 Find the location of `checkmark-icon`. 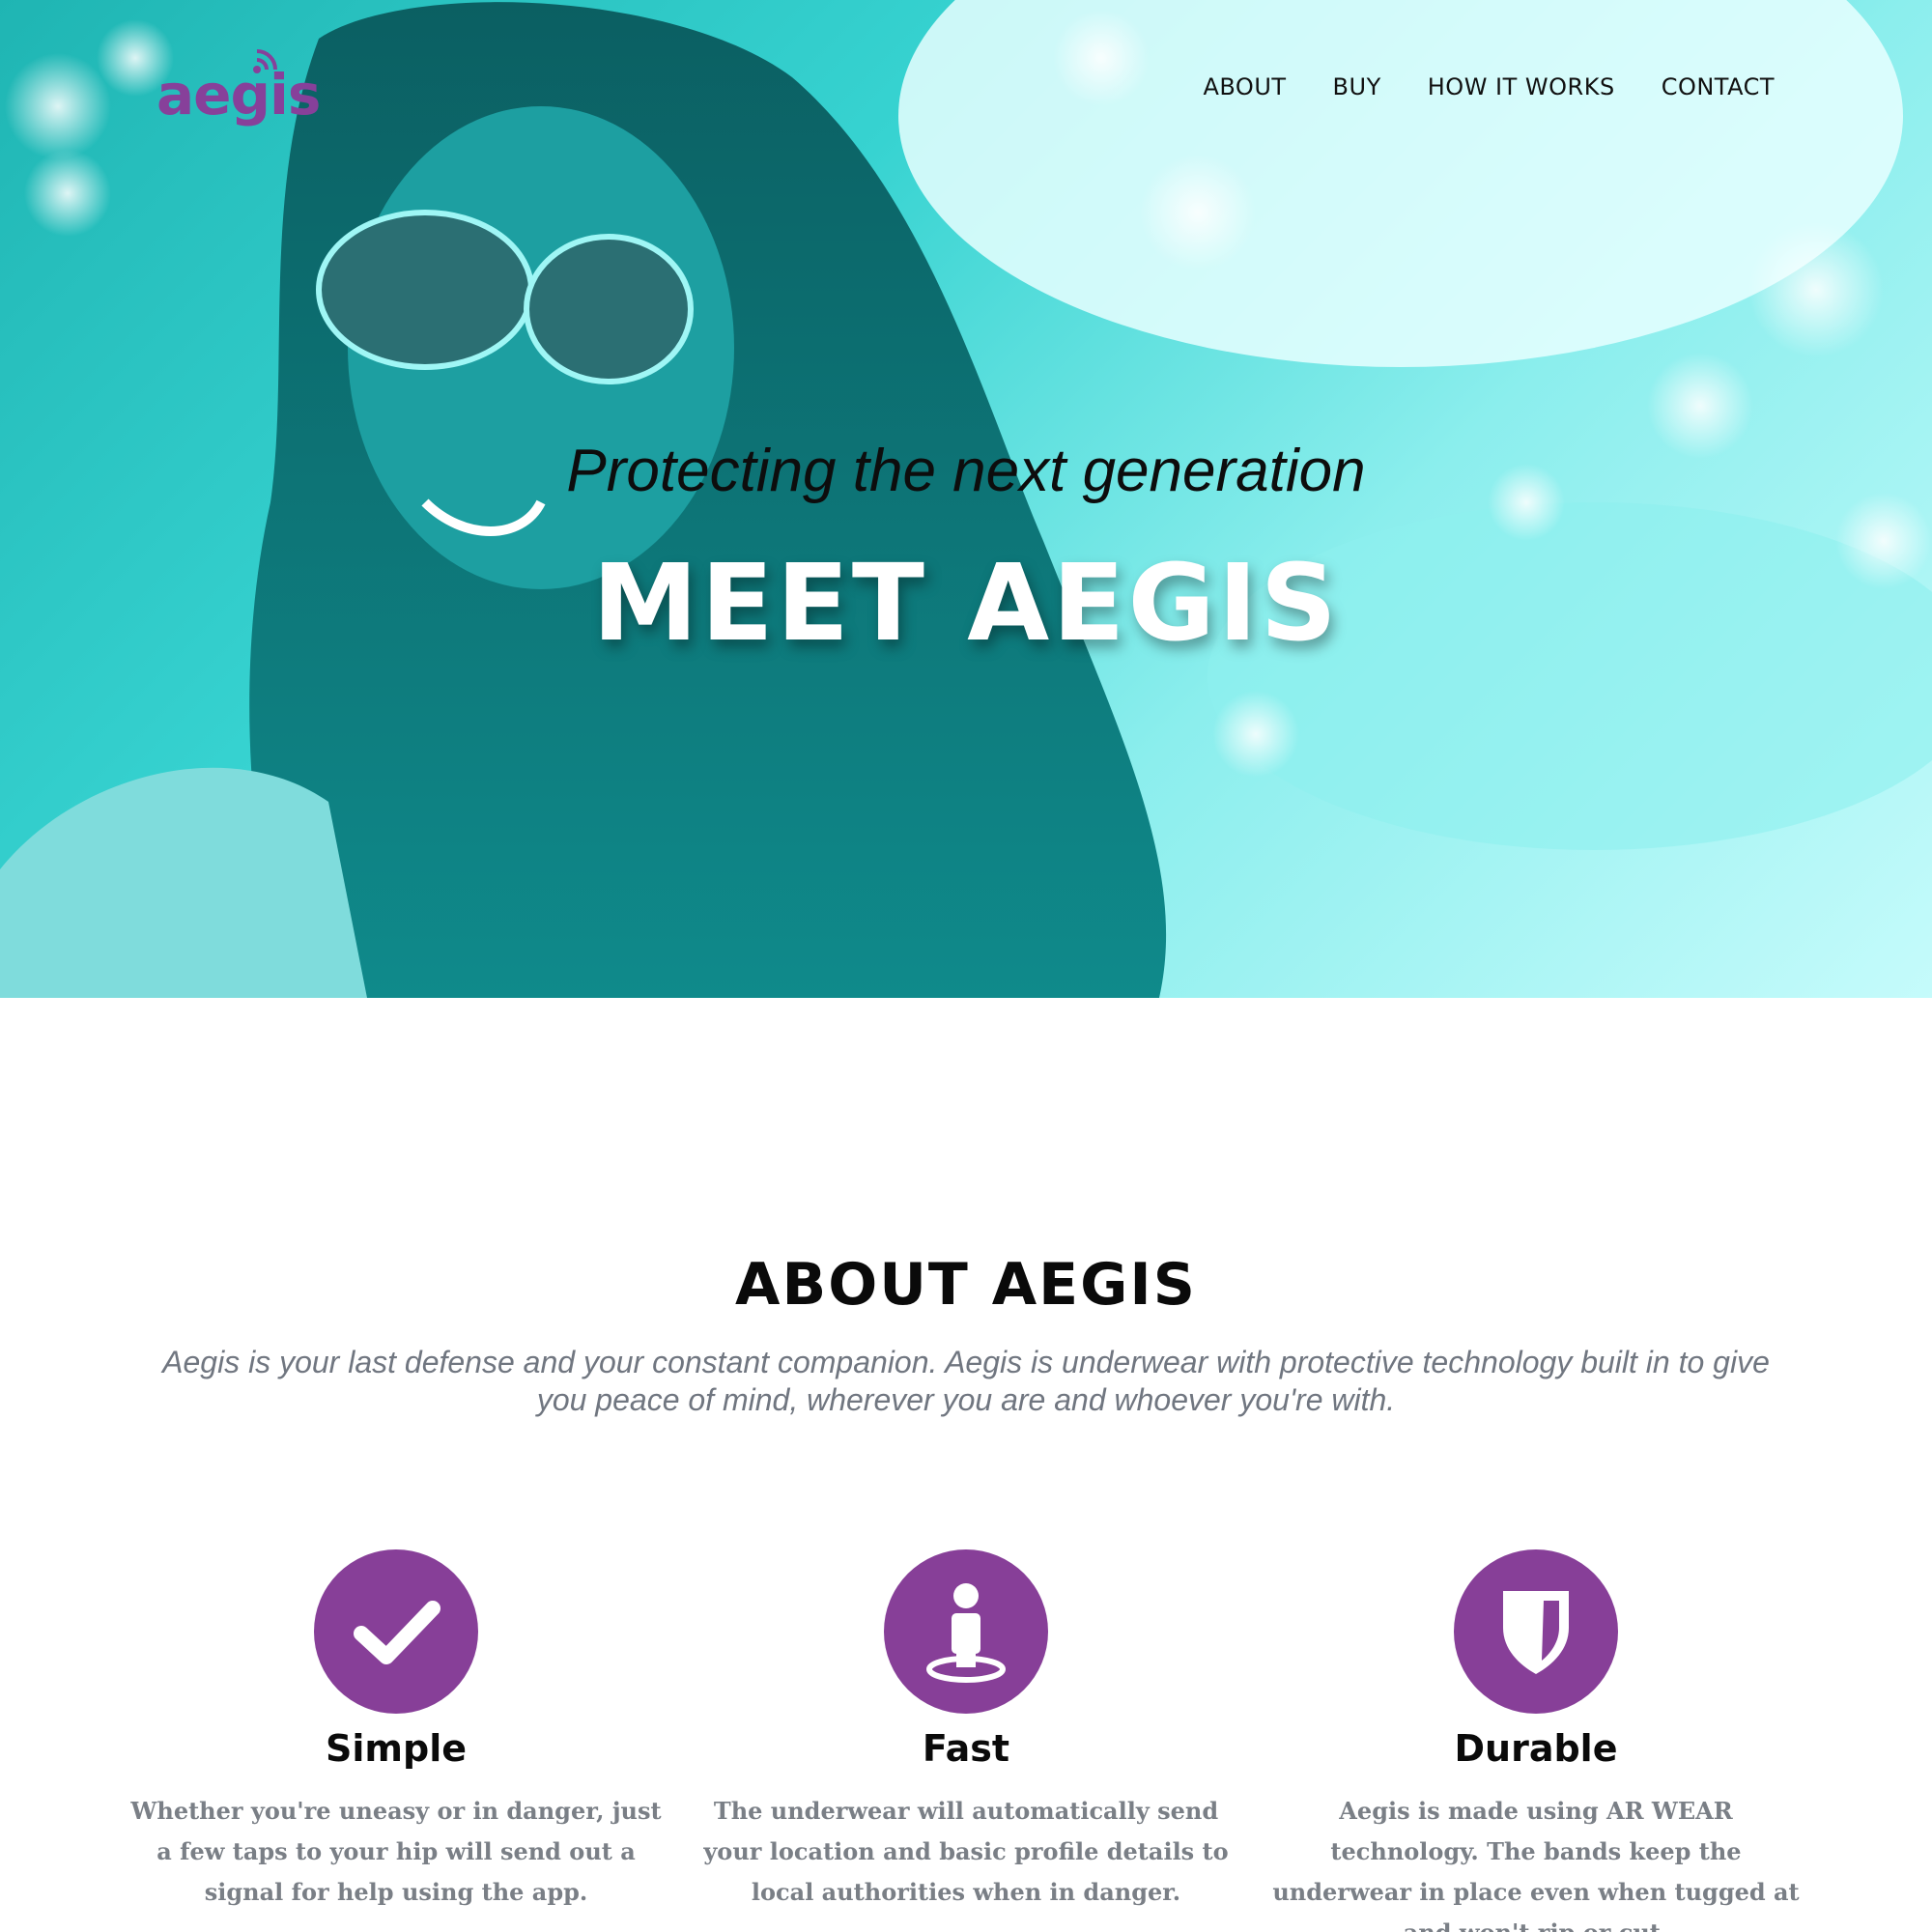

checkmark-icon is located at coordinates (396, 1631).